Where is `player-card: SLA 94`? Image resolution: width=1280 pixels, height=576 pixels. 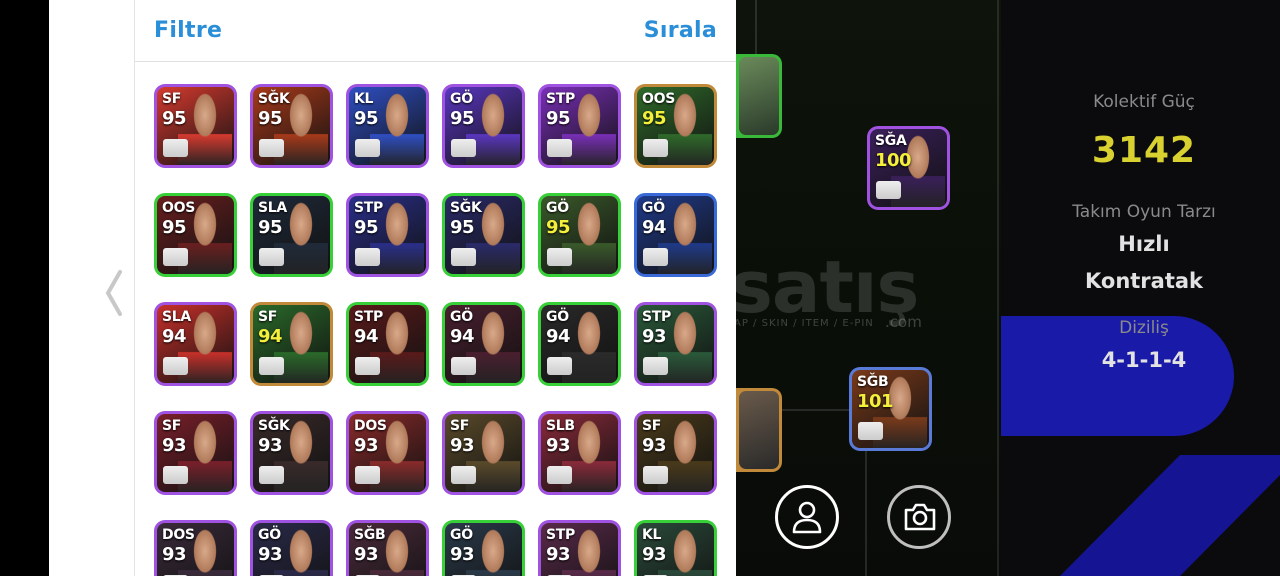 player-card: SLA 94 is located at coordinates (195, 344).